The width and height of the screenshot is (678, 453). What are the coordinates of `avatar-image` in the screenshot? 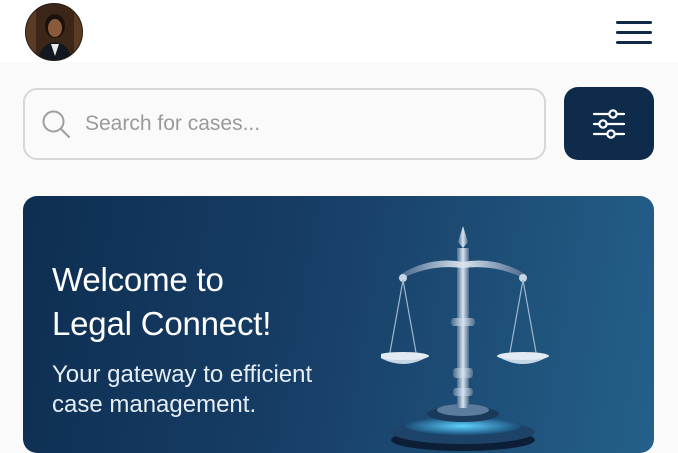 It's located at (54, 32).